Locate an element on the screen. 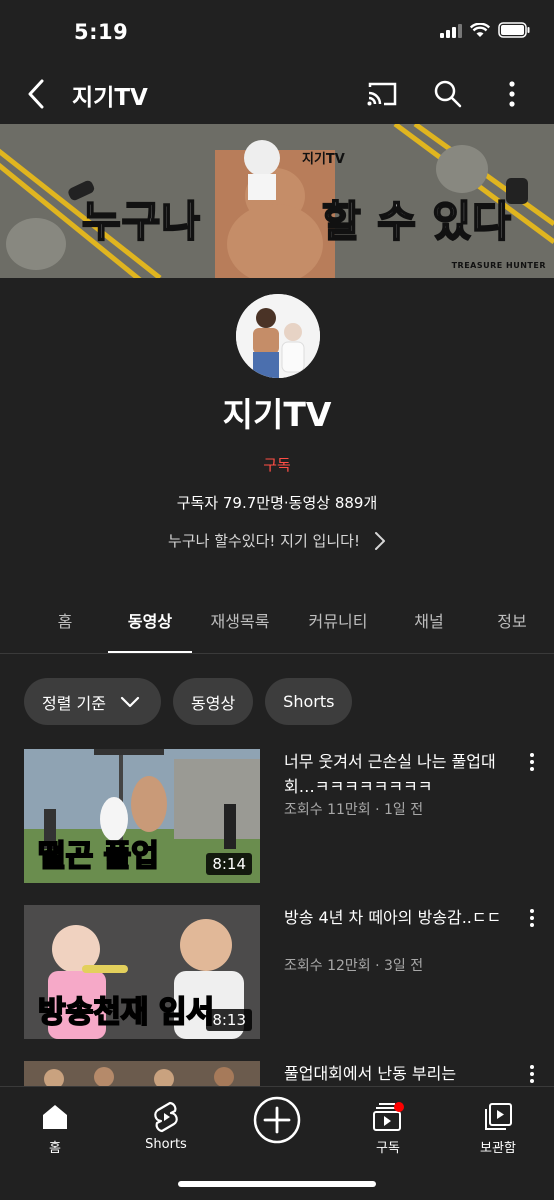  home-indicator is located at coordinates (277, 1184).